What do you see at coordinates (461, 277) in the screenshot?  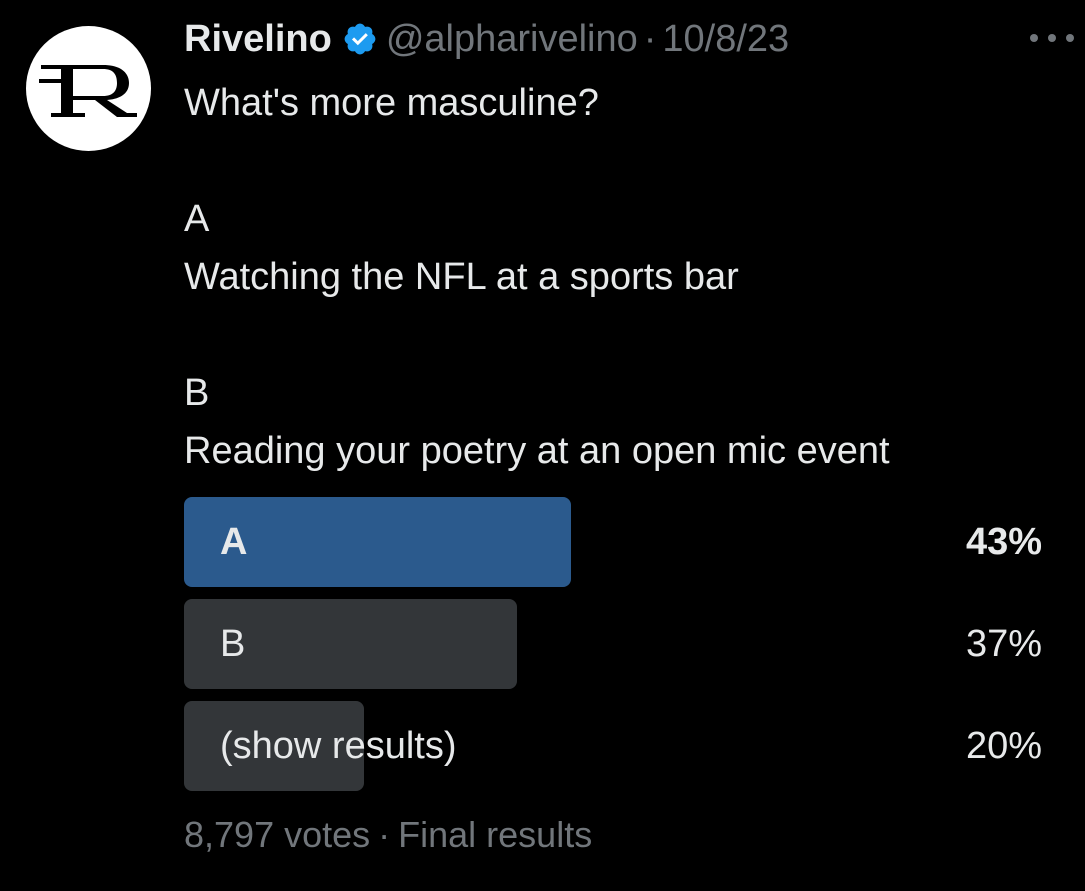 I see `option-a-text: Watching the NFL at a sports bar` at bounding box center [461, 277].